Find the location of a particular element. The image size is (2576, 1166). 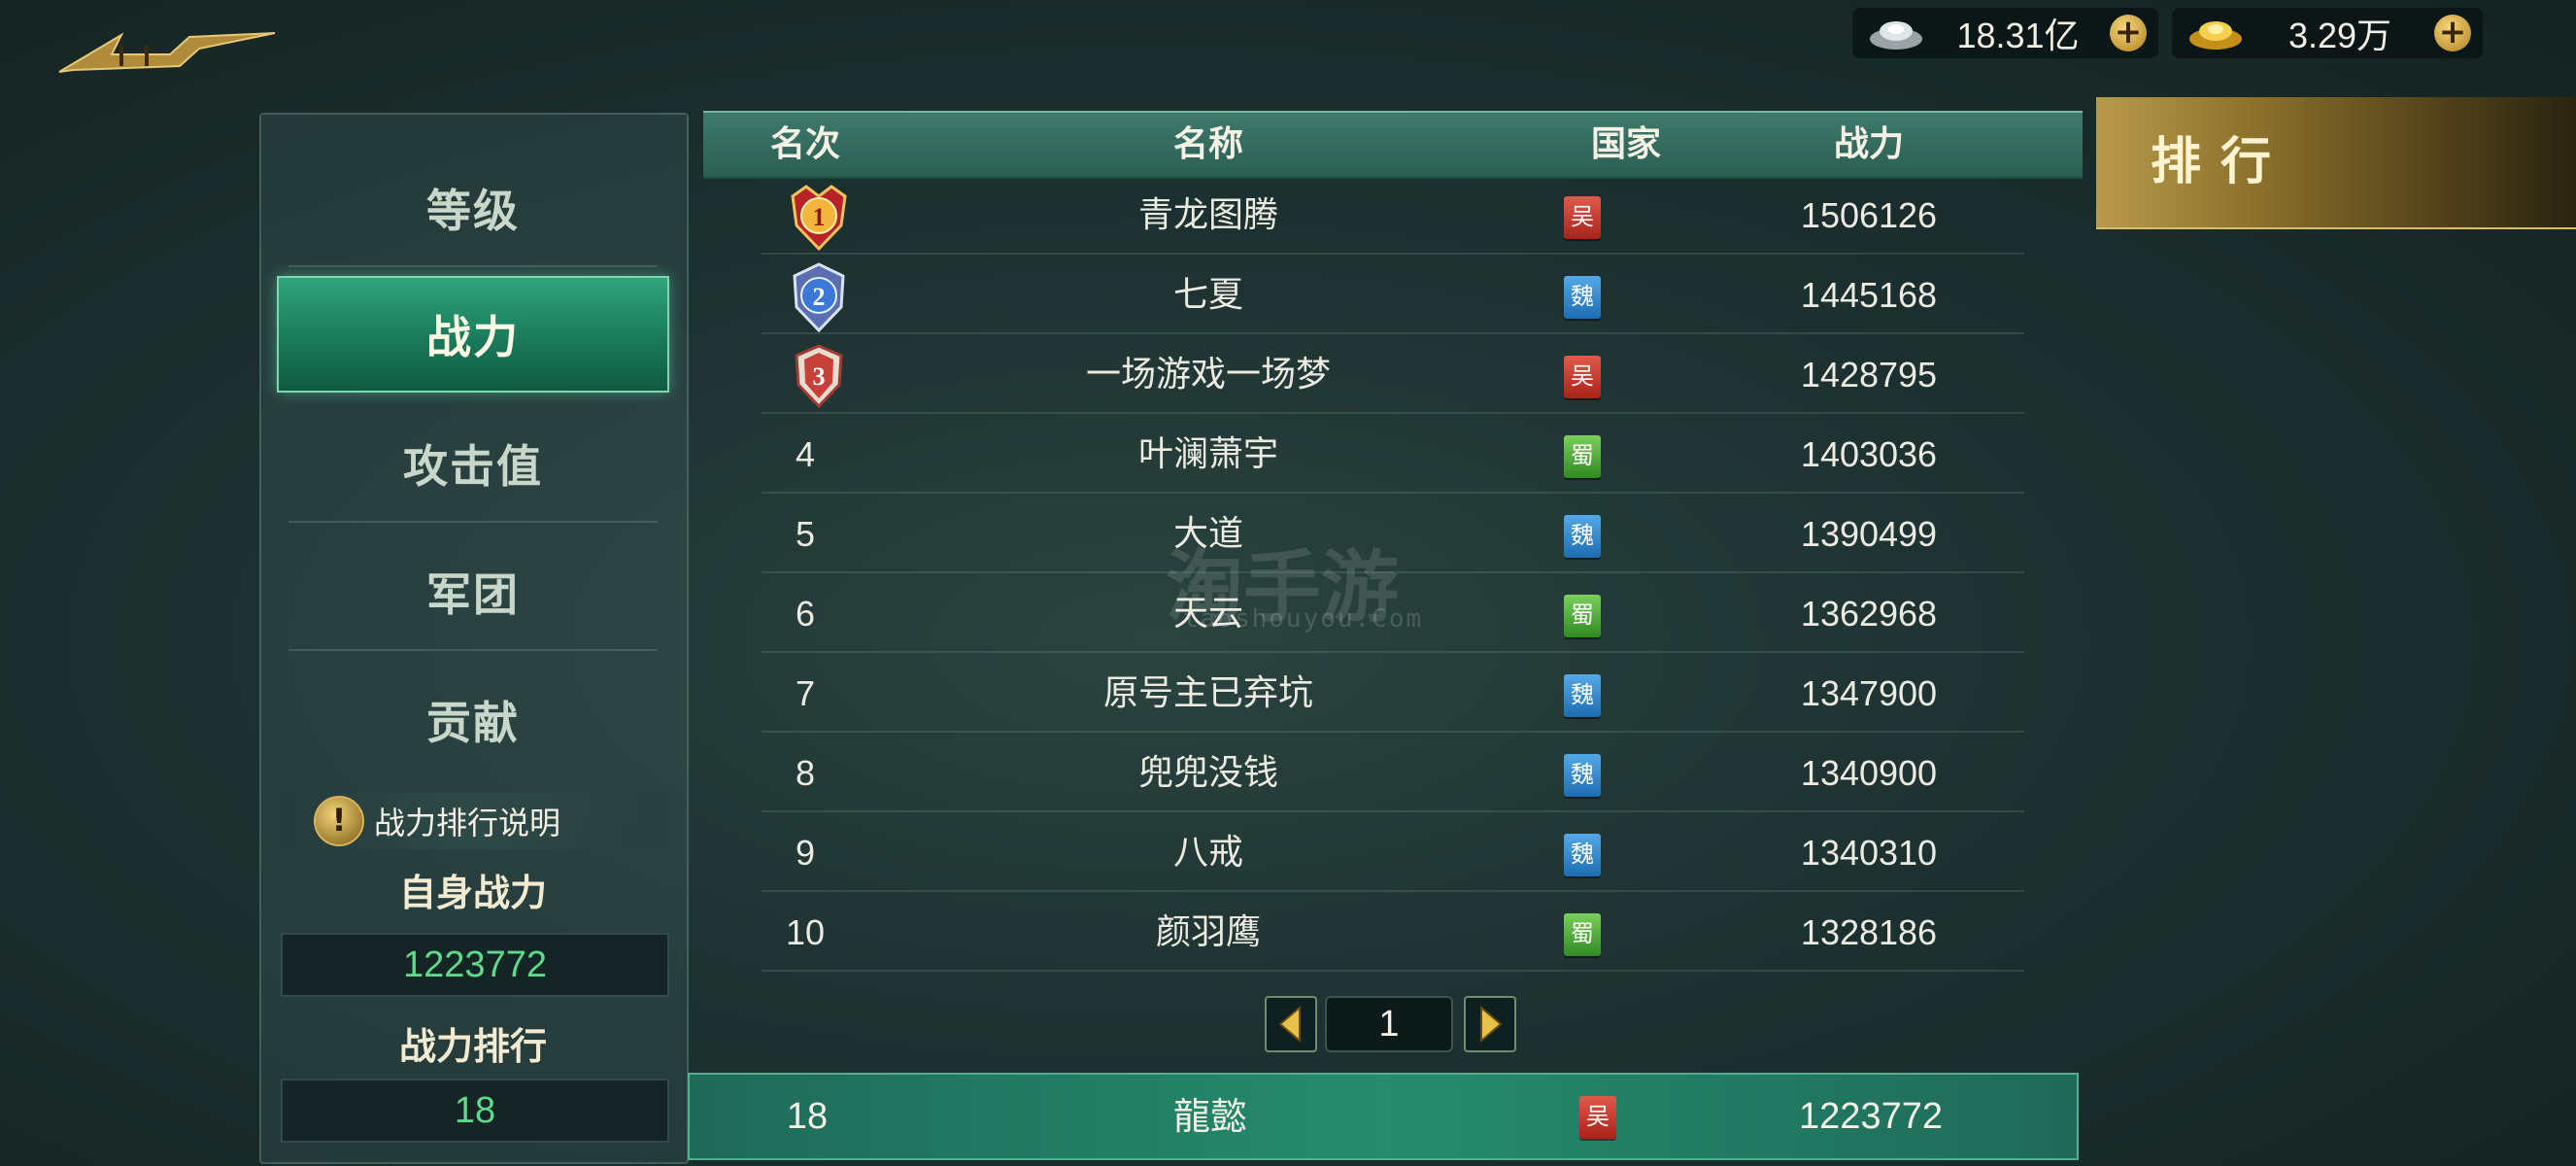

self-rank-title: 战力排行 is located at coordinates (472, 1046).